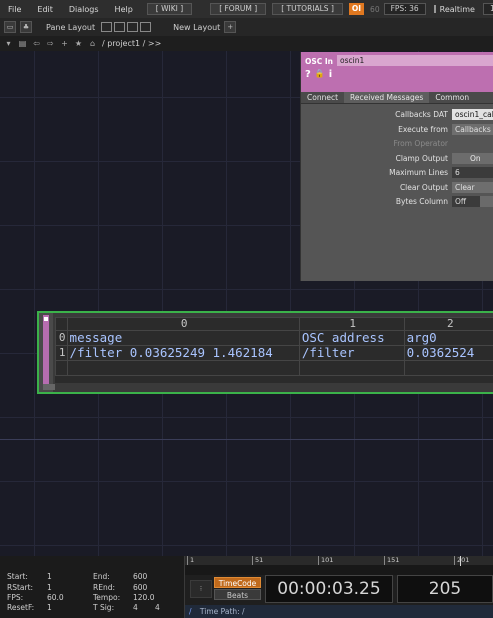  I want to click on ruler-tick: 151, so click(391, 560).